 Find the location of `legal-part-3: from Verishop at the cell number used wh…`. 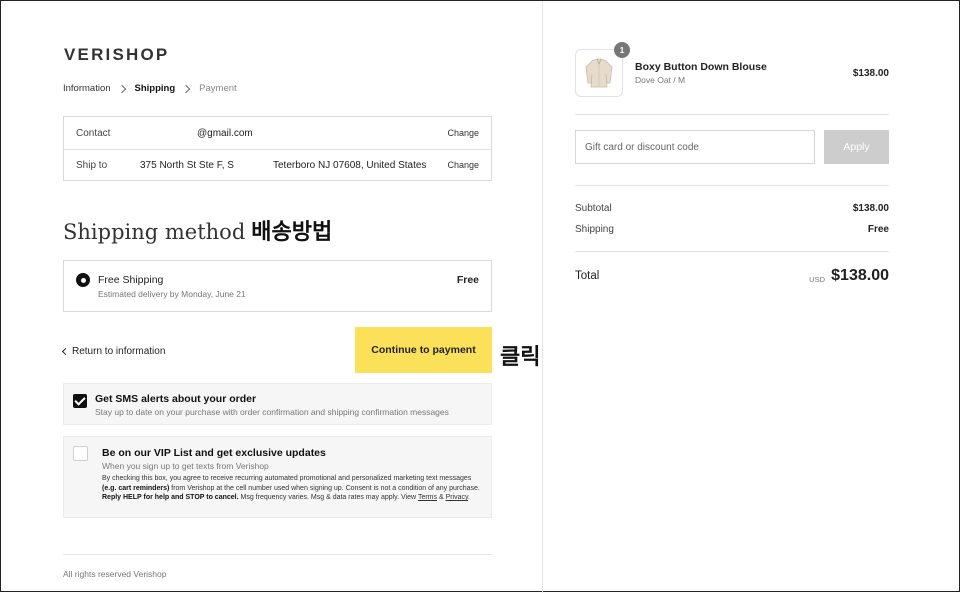

legal-part-3: from Verishop at the cell number used wh… is located at coordinates (325, 488).